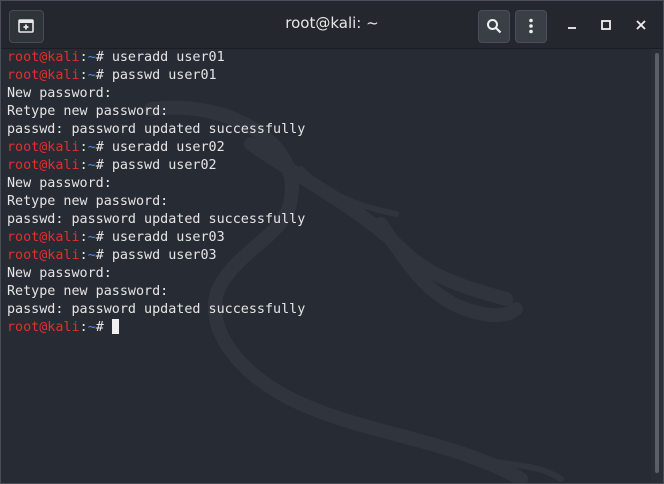 This screenshot has width=664, height=484. I want to click on command-text: useradd user03, so click(168, 237).